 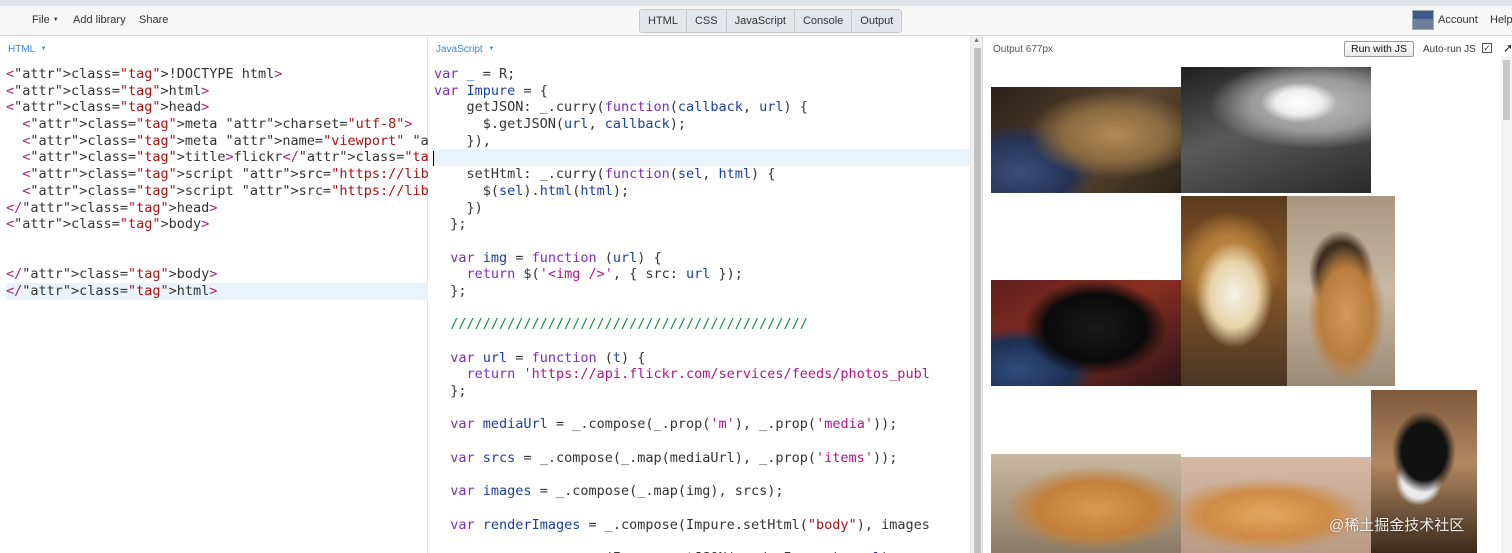 What do you see at coordinates (1423, 20) in the screenshot?
I see `avatar` at bounding box center [1423, 20].